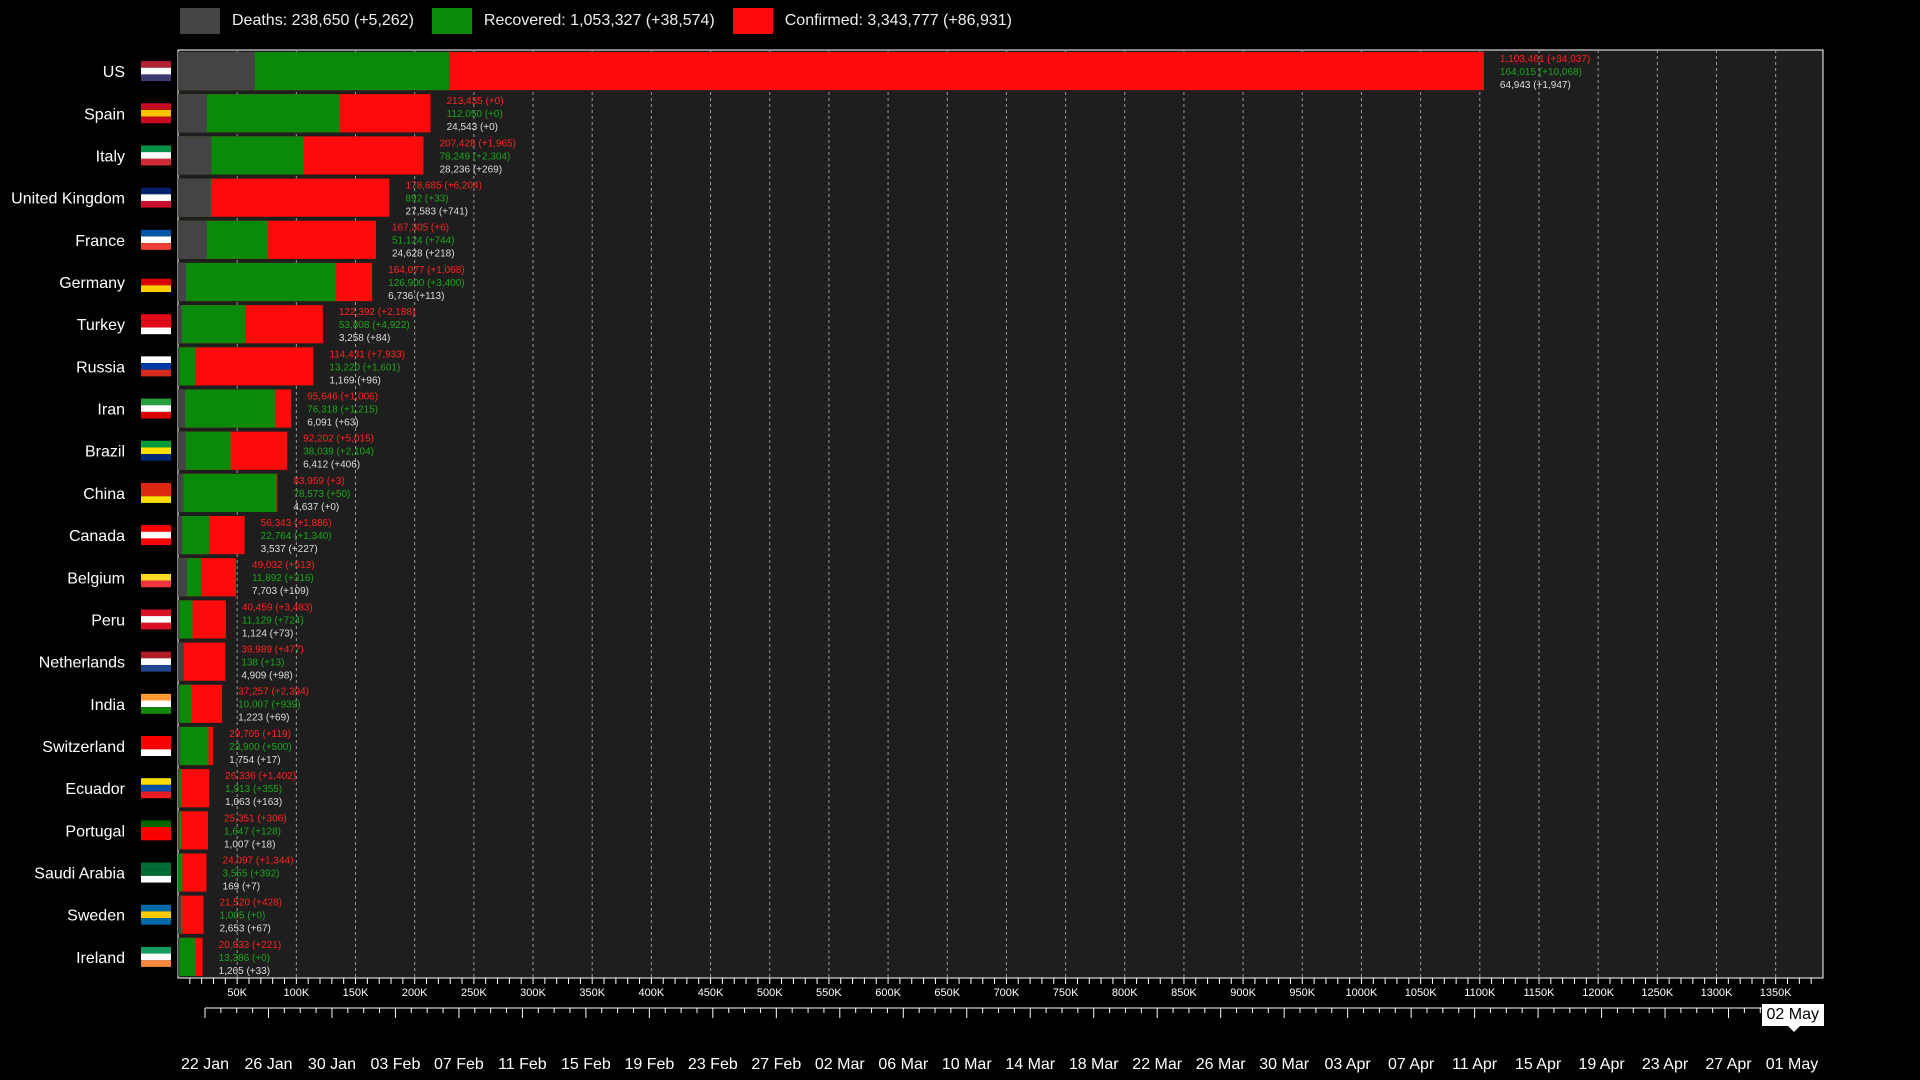  What do you see at coordinates (474, 993) in the screenshot?
I see `x-tick-label: 250K` at bounding box center [474, 993].